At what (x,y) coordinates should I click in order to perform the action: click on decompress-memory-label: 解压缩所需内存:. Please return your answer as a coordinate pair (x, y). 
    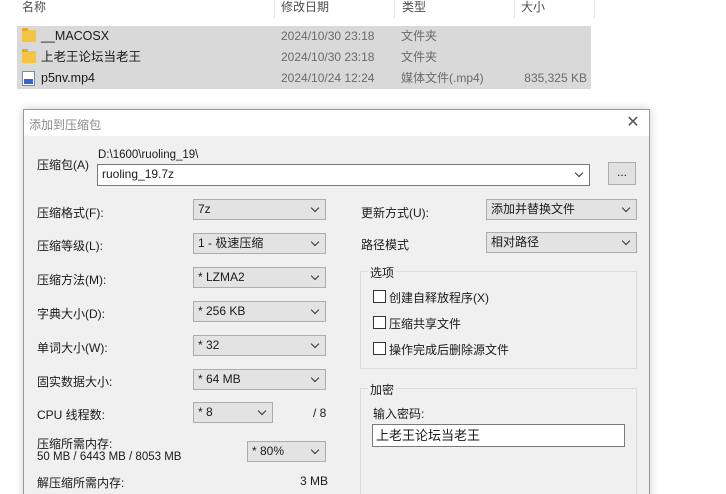
    Looking at the image, I should click on (81, 483).